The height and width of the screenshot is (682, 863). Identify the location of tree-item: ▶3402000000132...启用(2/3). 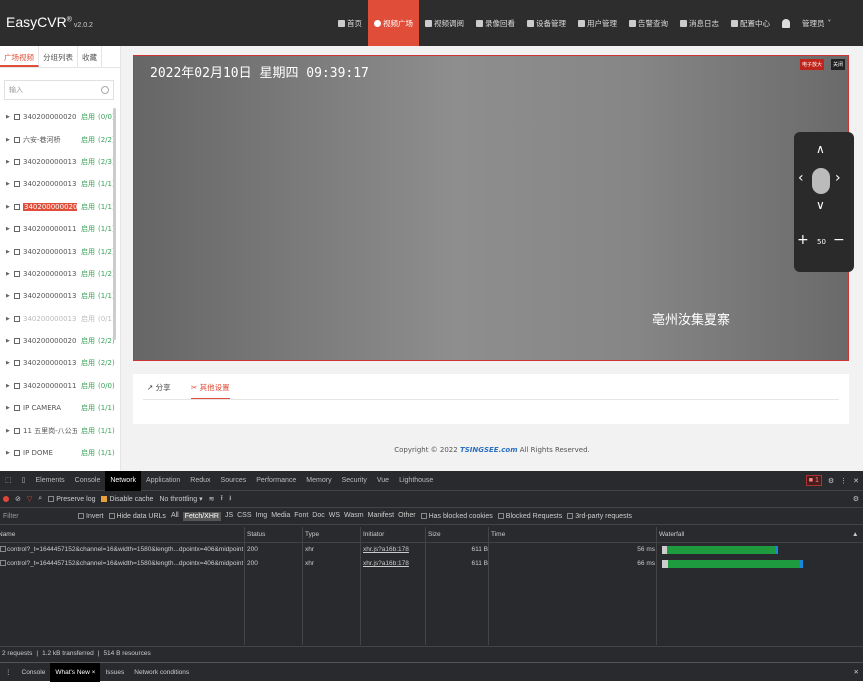
(60, 162).